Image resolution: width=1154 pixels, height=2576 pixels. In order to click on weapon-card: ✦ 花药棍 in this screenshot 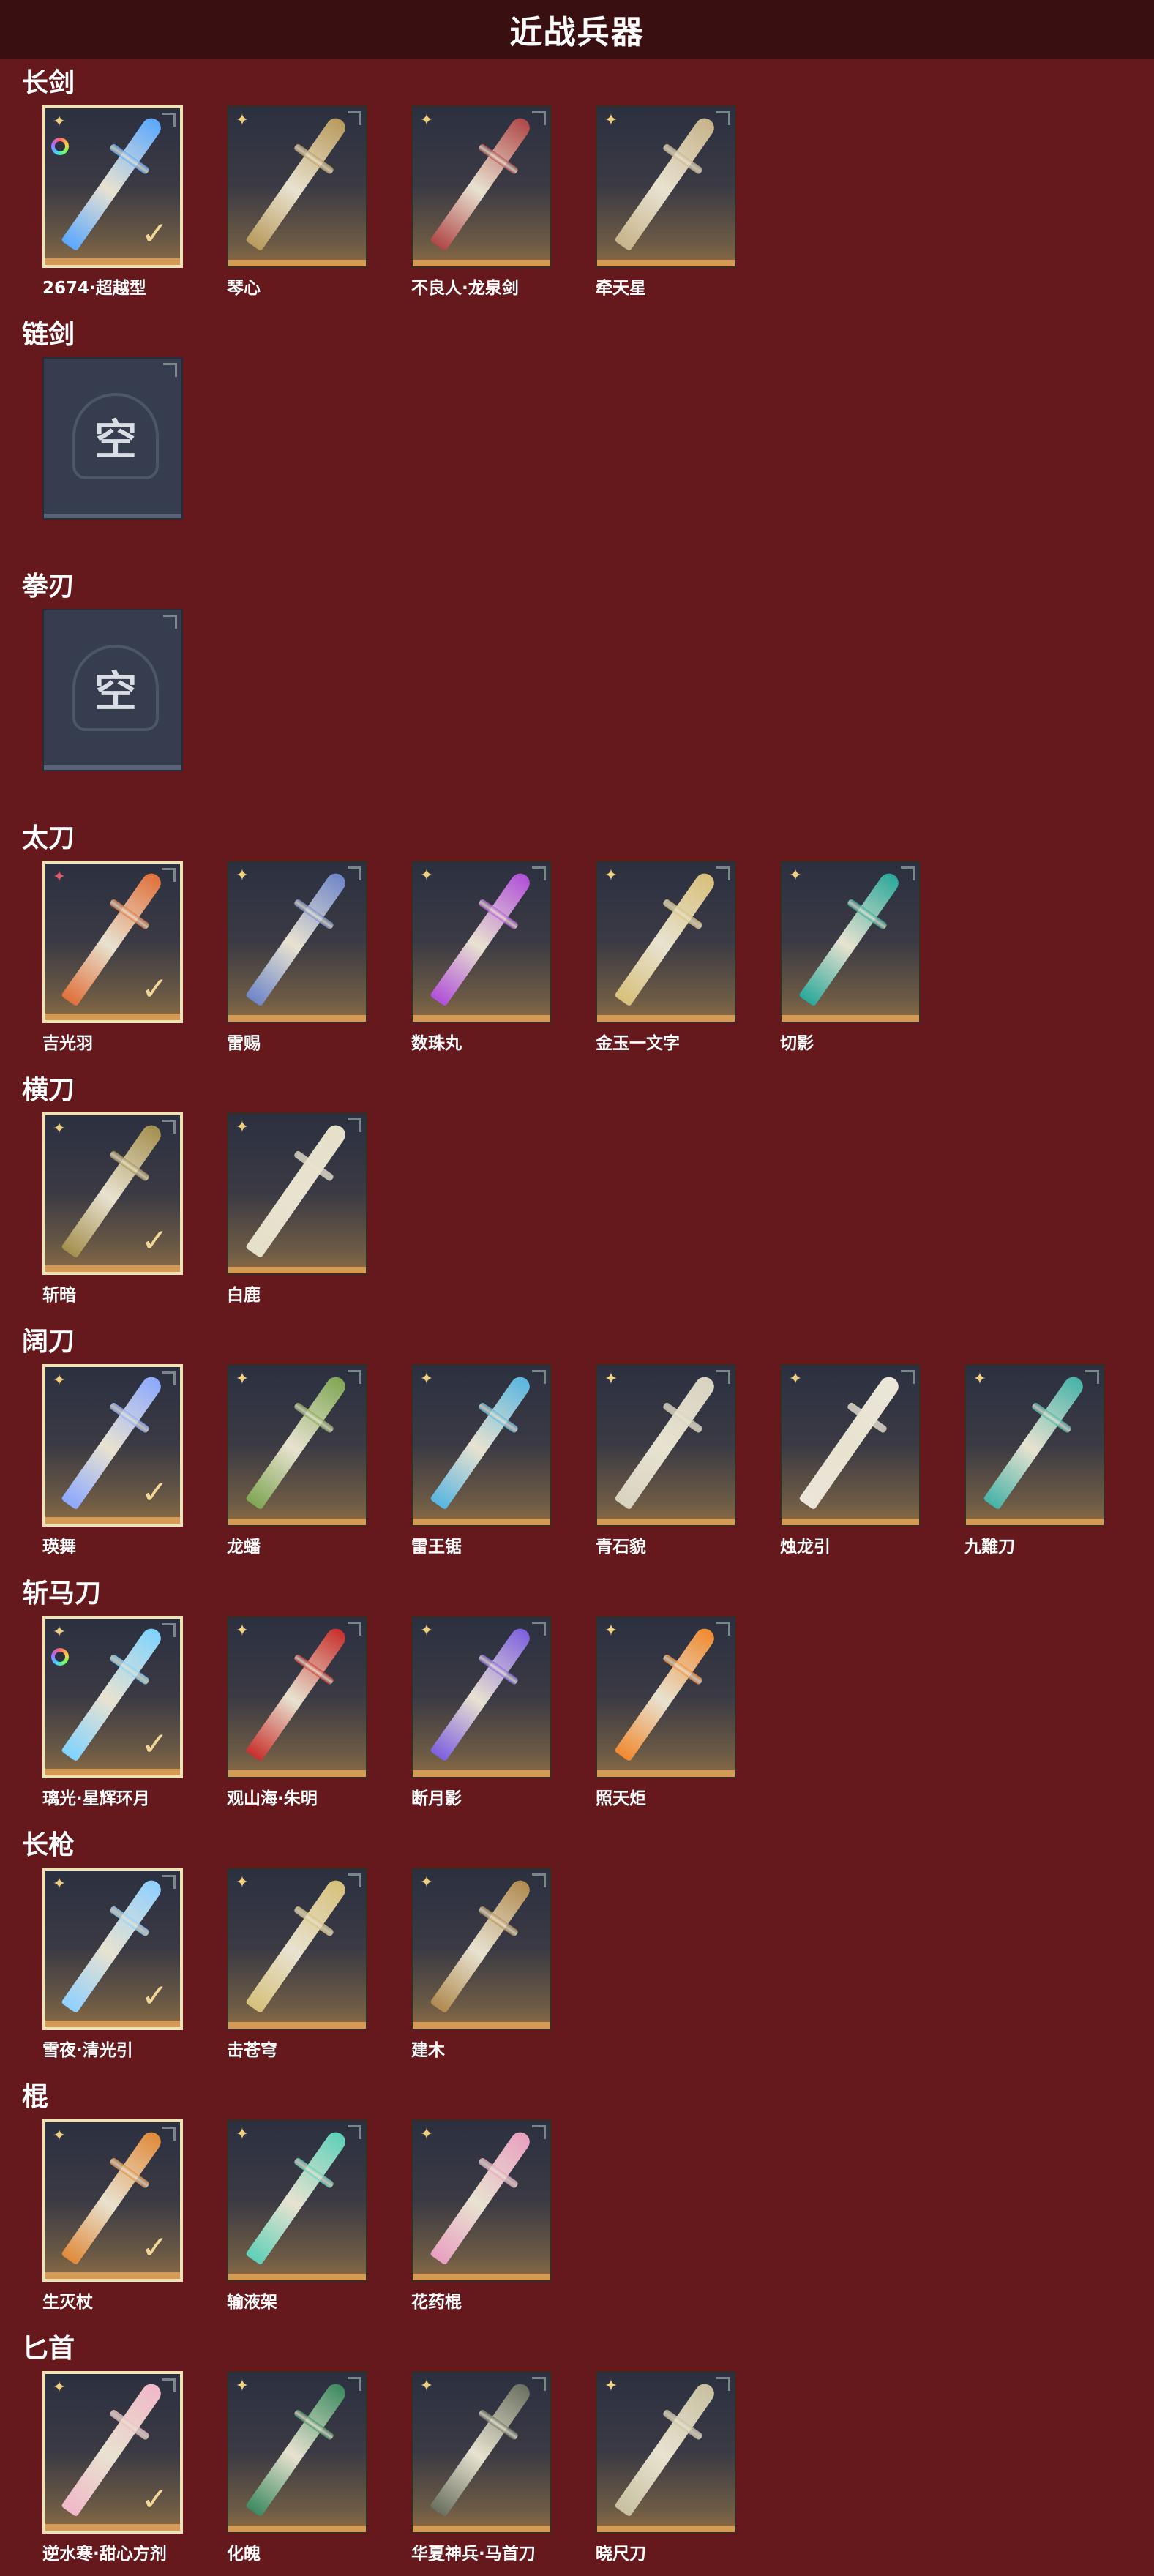, I will do `click(483, 2216)`.